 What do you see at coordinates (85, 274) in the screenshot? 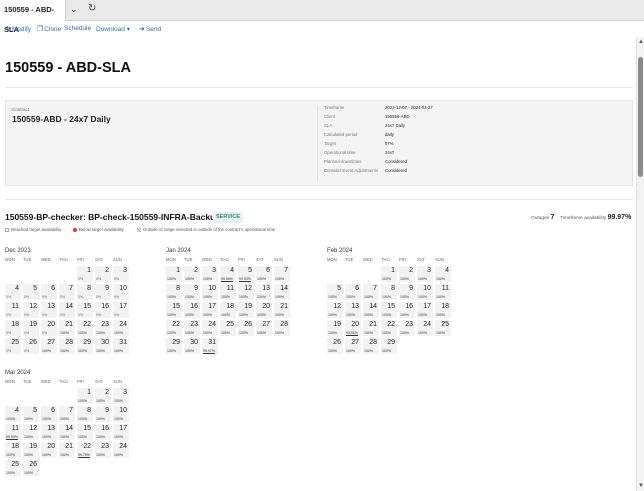
I see `day-cell: 1 0%` at bounding box center [85, 274].